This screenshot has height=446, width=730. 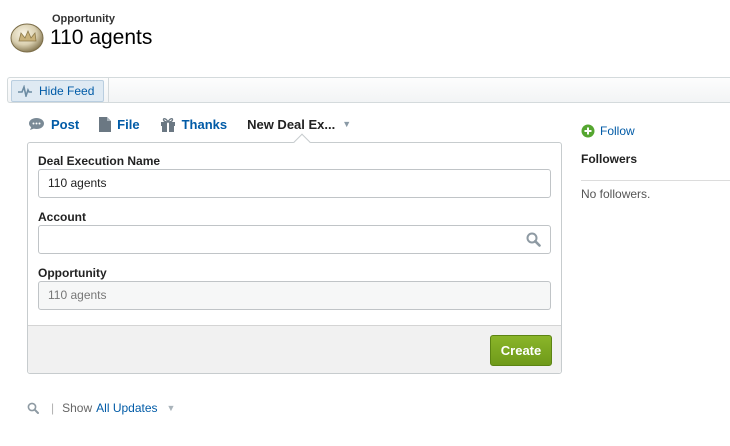 I want to click on feed-toolbar: Hide Feed, so click(x=368, y=90).